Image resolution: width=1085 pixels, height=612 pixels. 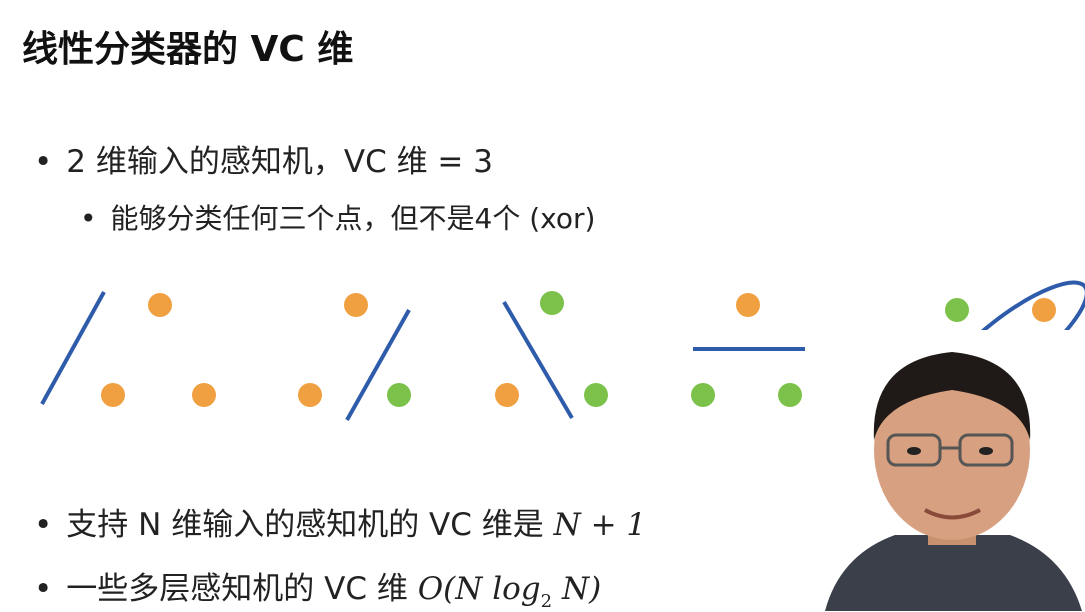 What do you see at coordinates (279, 162) in the screenshot?
I see `bullet-1-text: 2 维输入的感知机，VC 维 = 3` at bounding box center [279, 162].